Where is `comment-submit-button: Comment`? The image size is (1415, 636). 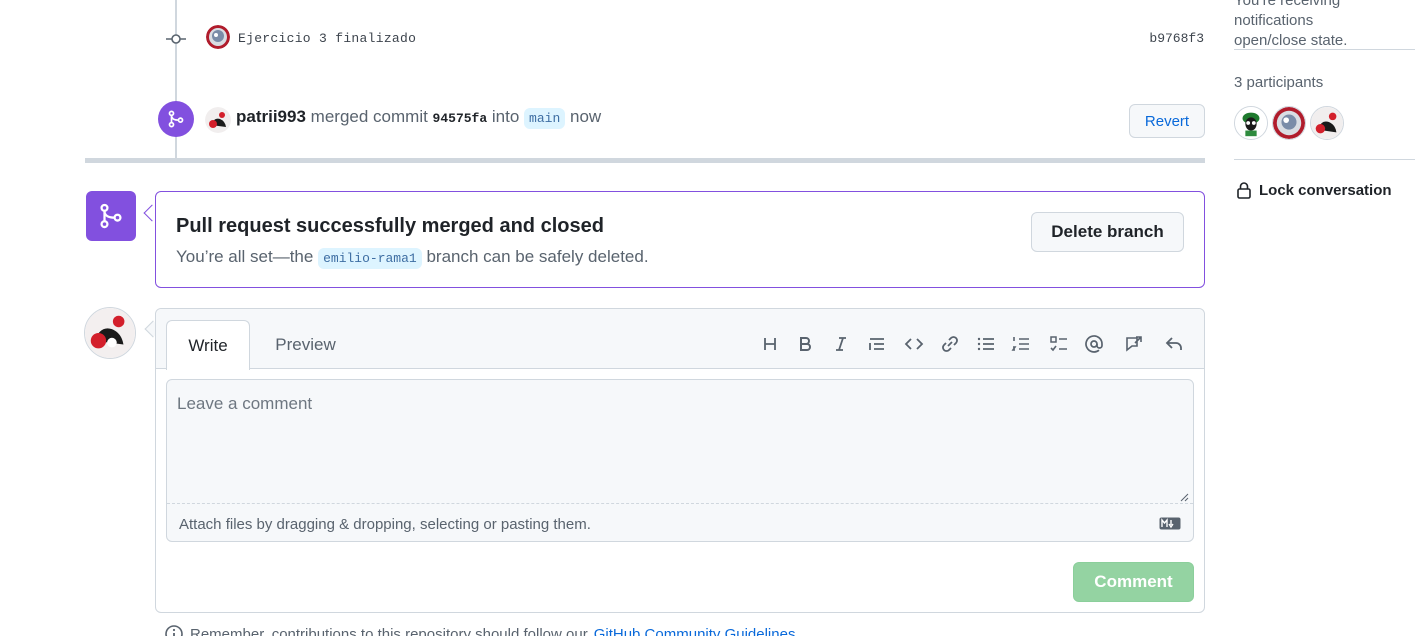
comment-submit-button: Comment is located at coordinates (1133, 582).